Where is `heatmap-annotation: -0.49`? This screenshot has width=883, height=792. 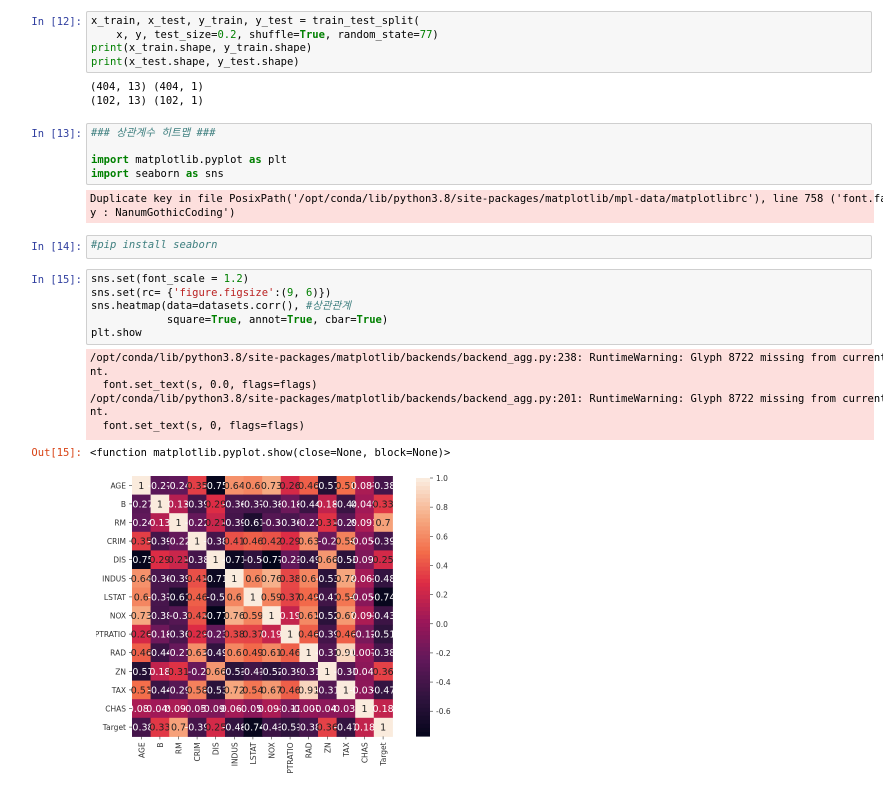 heatmap-annotation: -0.49 is located at coordinates (215, 653).